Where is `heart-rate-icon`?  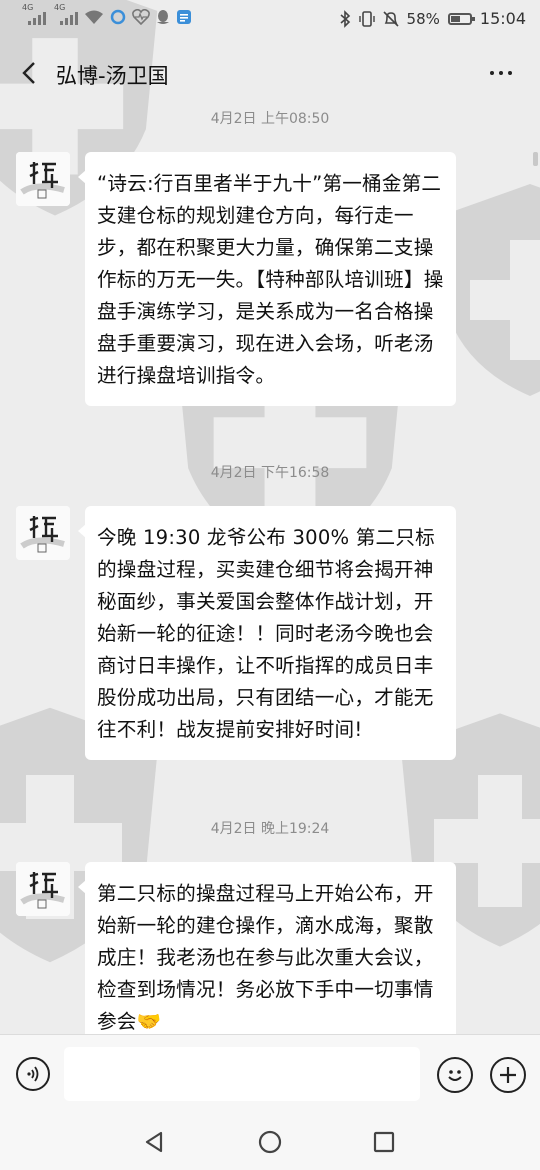 heart-rate-icon is located at coordinates (141, 17).